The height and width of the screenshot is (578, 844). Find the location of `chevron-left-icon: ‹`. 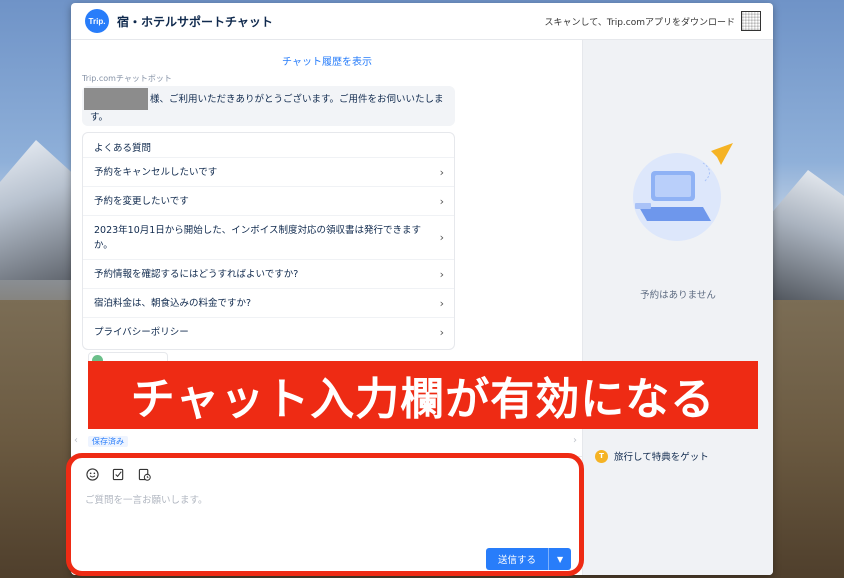

chevron-left-icon: ‹ is located at coordinates (76, 440).